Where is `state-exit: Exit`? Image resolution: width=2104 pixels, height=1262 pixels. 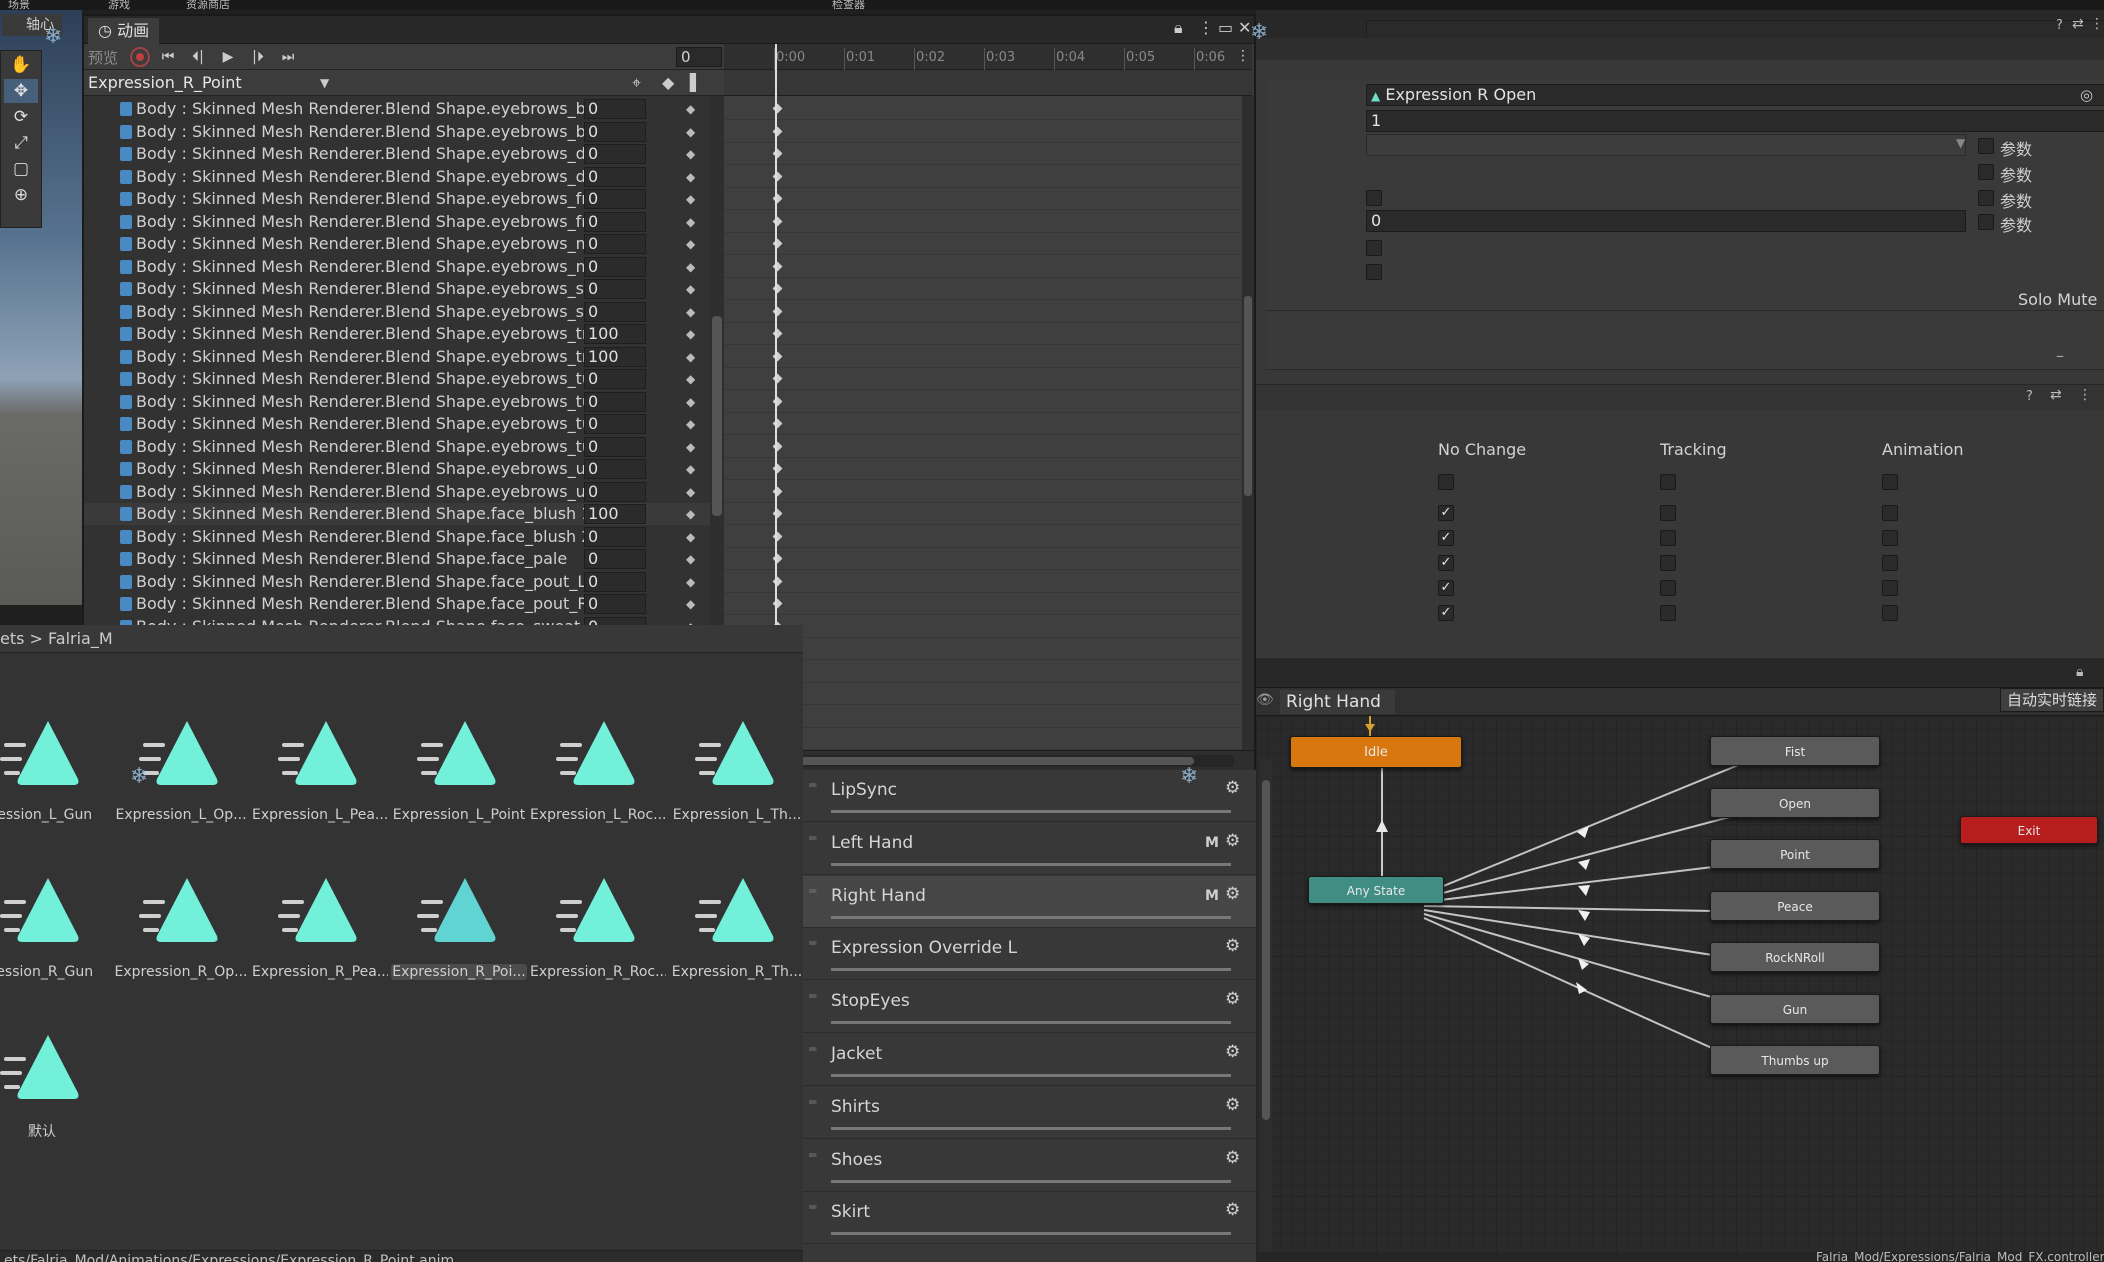
state-exit: Exit is located at coordinates (2029, 830).